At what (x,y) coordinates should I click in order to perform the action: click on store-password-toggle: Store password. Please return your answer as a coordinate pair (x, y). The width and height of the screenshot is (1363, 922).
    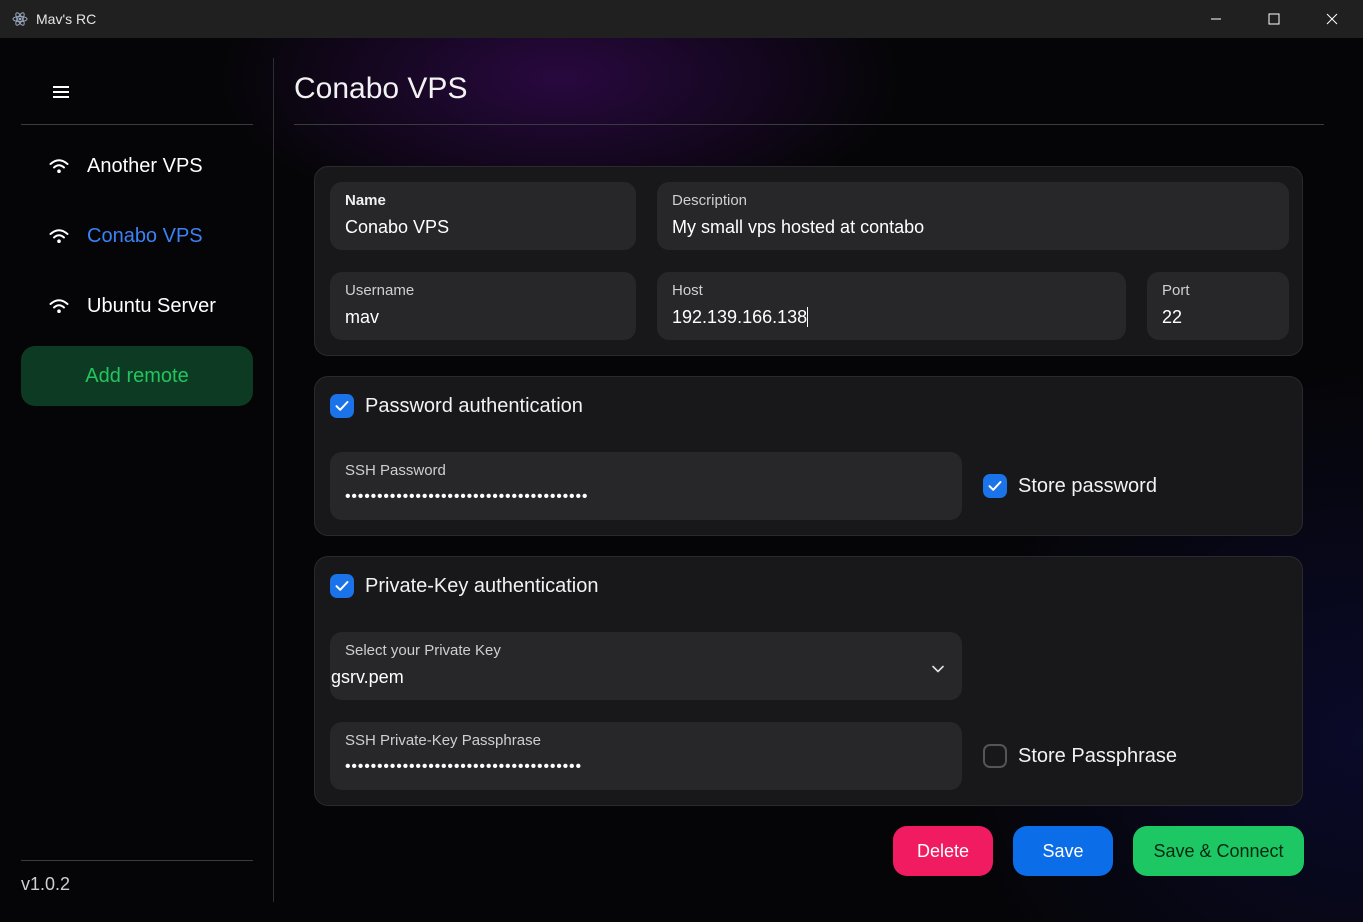
    Looking at the image, I should click on (1070, 486).